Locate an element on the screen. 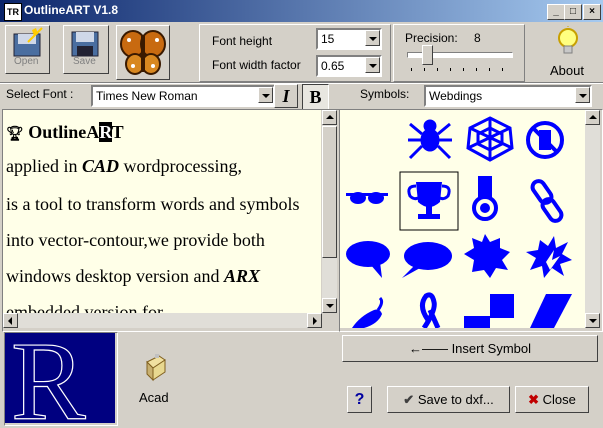 This screenshot has height=428, width=603. symbols-vscrollbar is located at coordinates (592, 219).